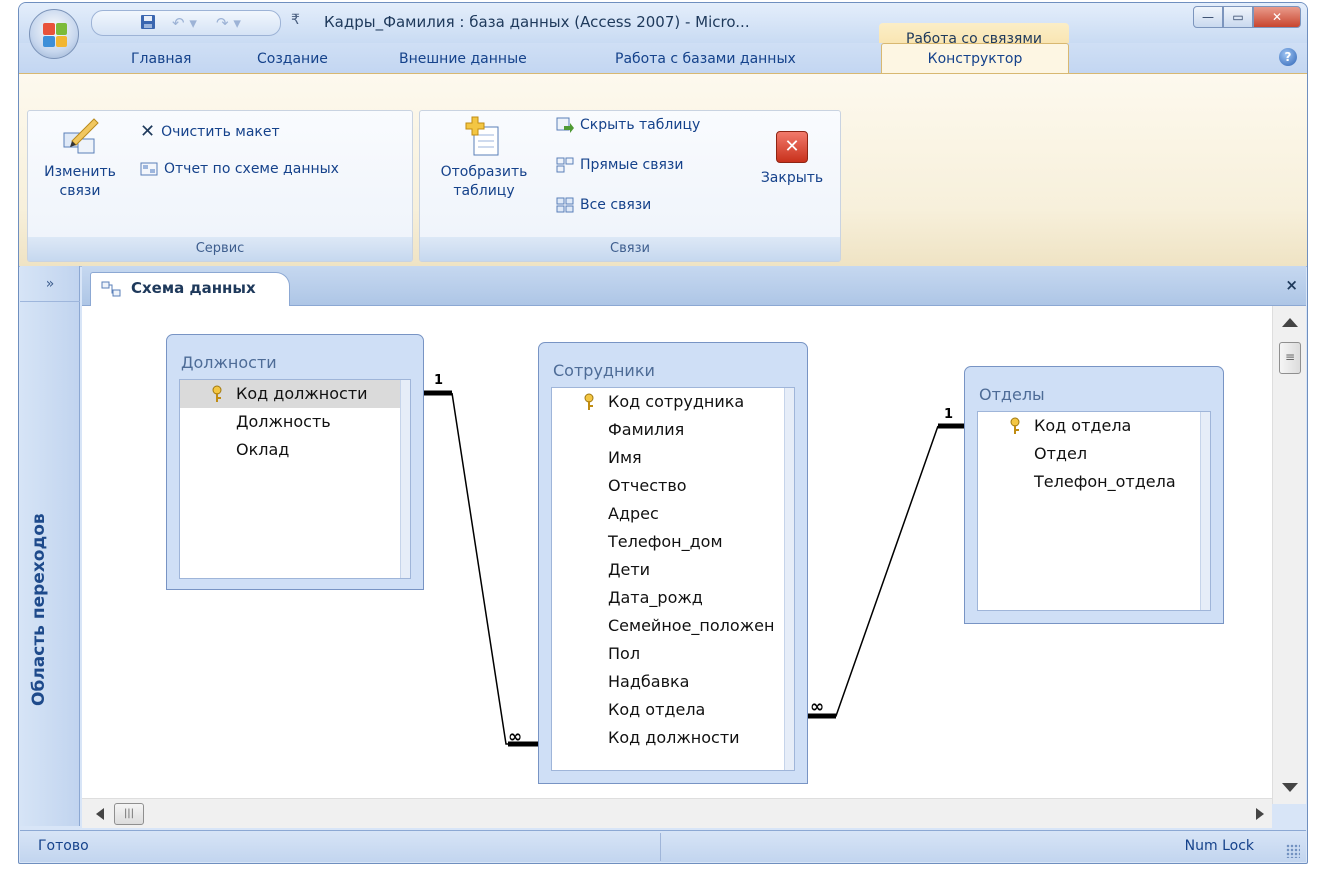  Describe the element at coordinates (190, 289) in the screenshot. I see `tab-relationships-diagram: Схема данных` at that location.